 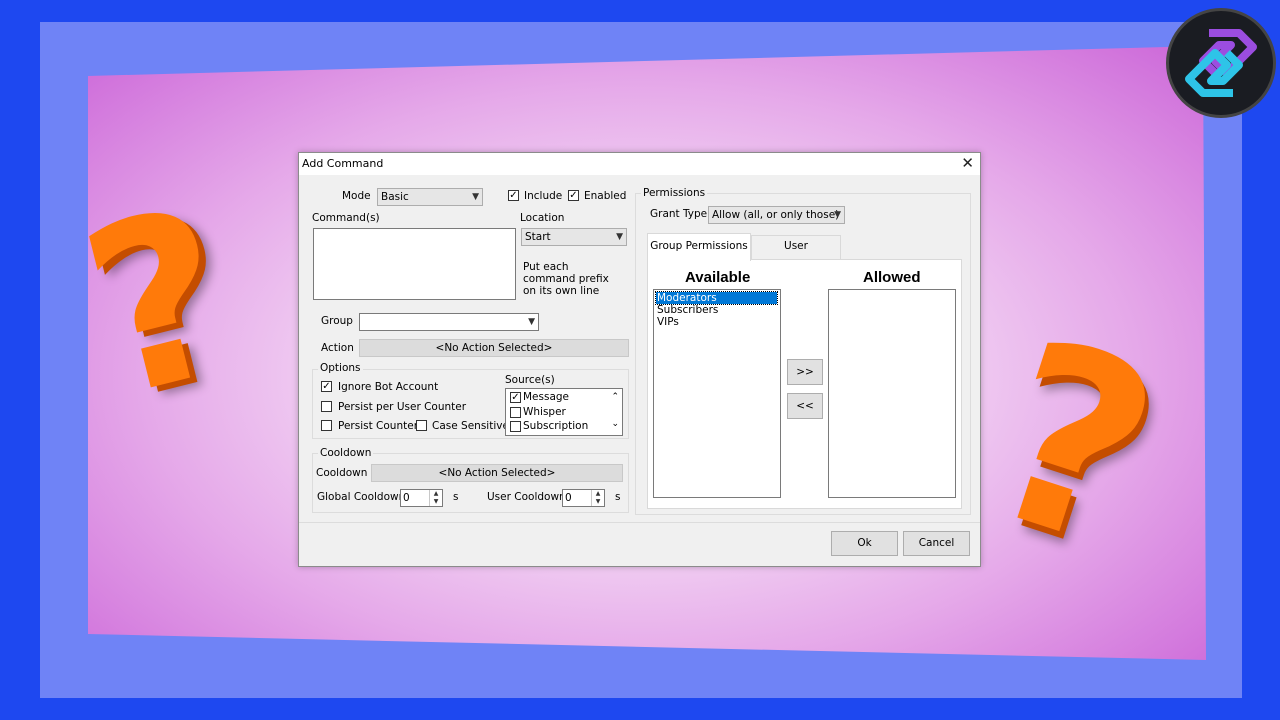 I want to click on source-message-checkbox: ✓, so click(x=515, y=397).